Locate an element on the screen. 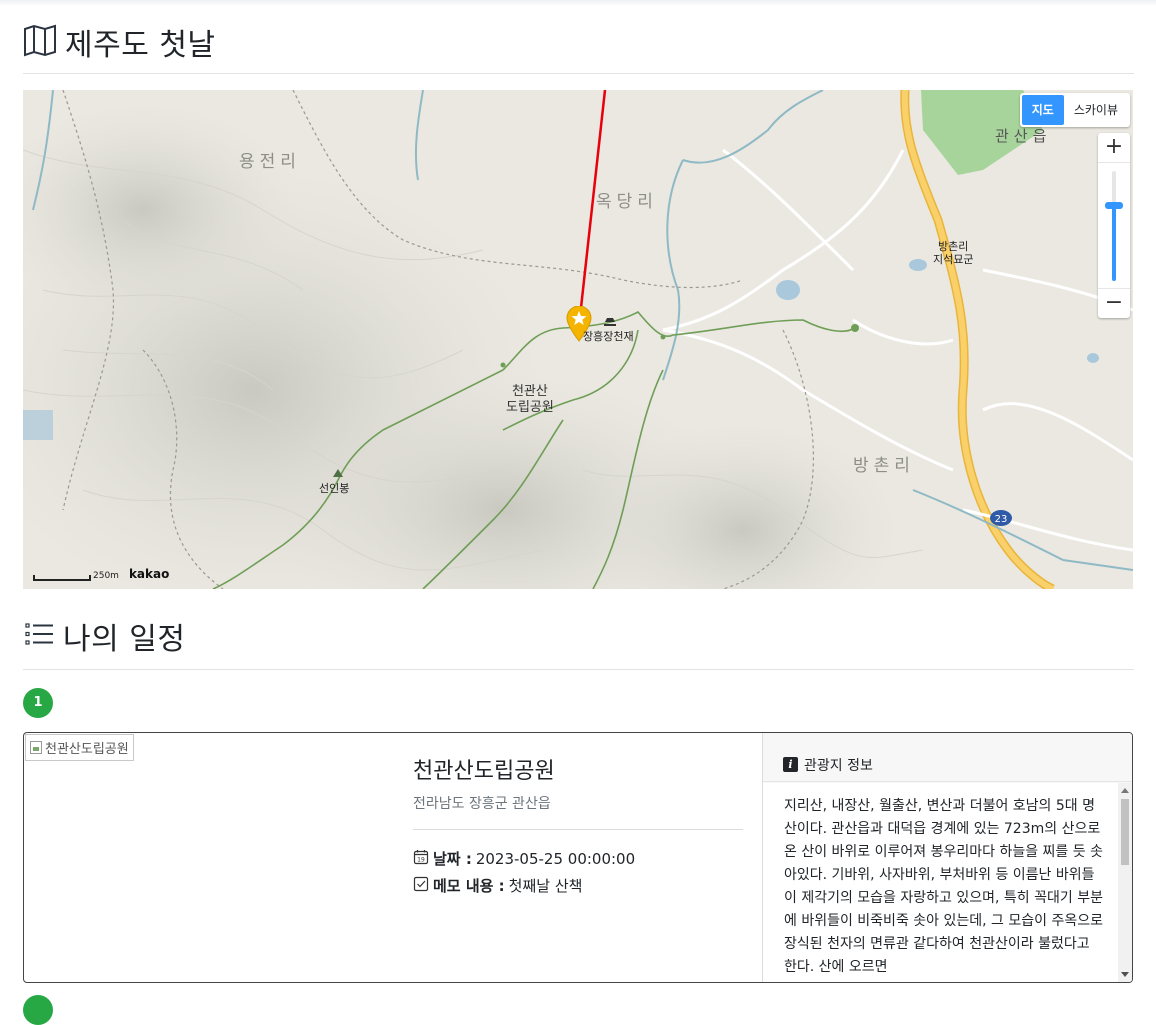  broken-image-placeholder: 천관산도립공원 is located at coordinates (79, 747).